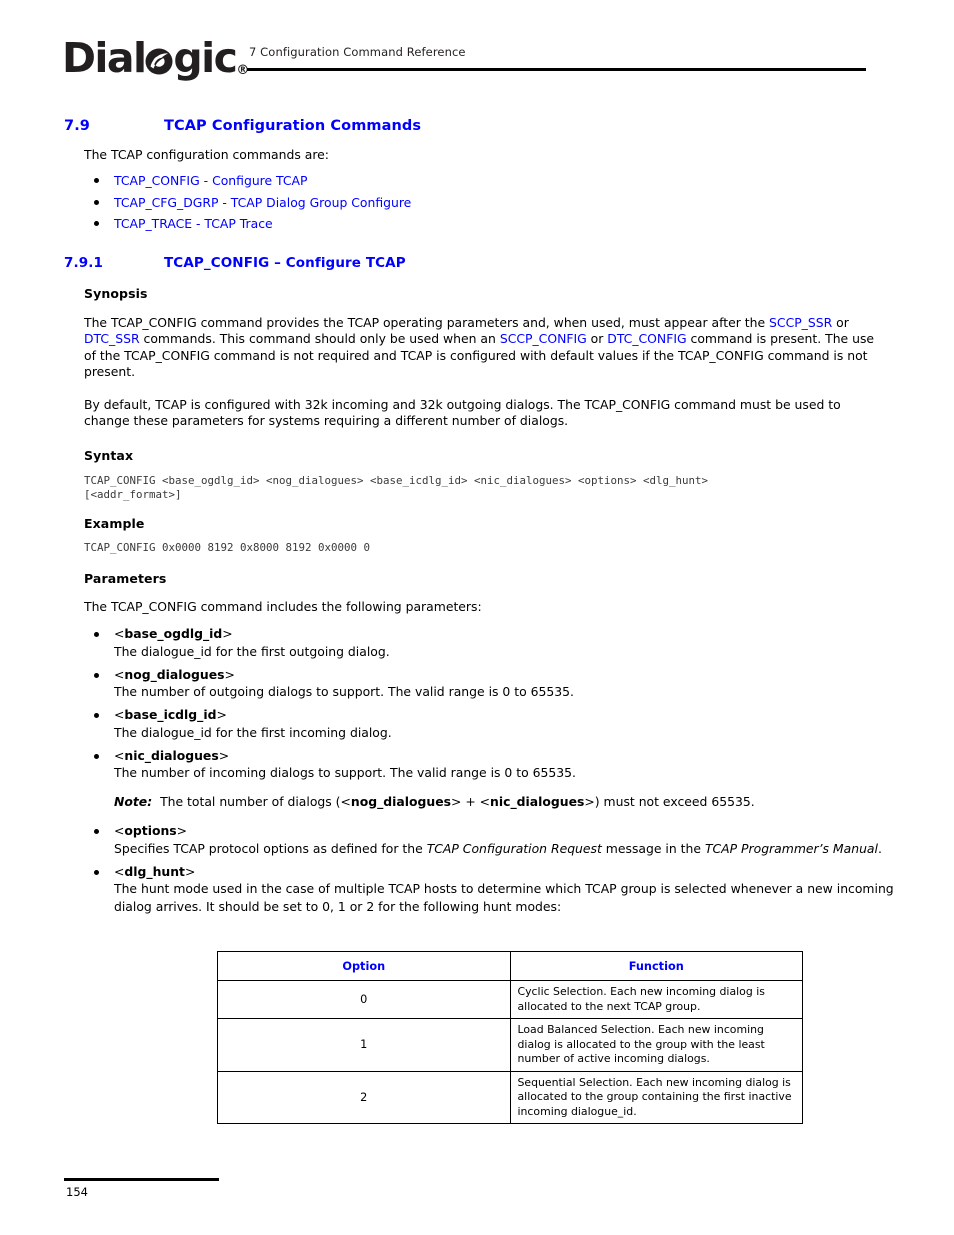 This screenshot has height=1235, width=954. I want to click on parameter-name-text: base_ogdlg_id, so click(173, 633).